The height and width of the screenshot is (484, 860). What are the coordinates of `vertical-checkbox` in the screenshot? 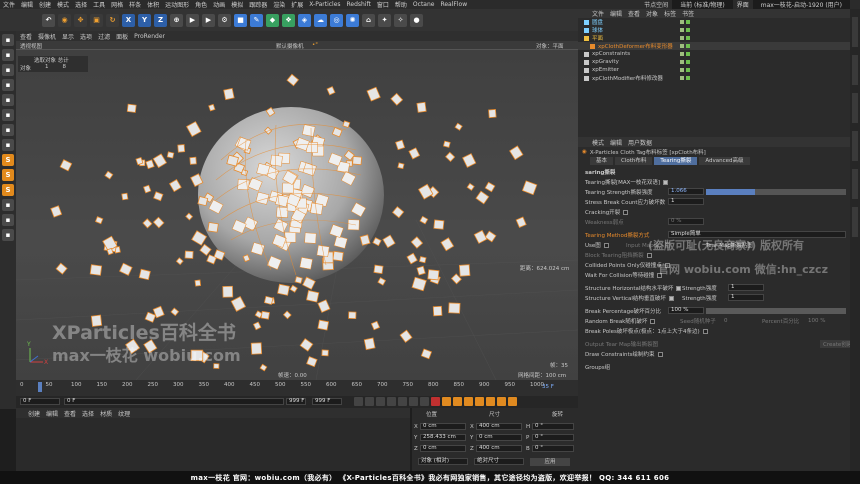 It's located at (671, 298).